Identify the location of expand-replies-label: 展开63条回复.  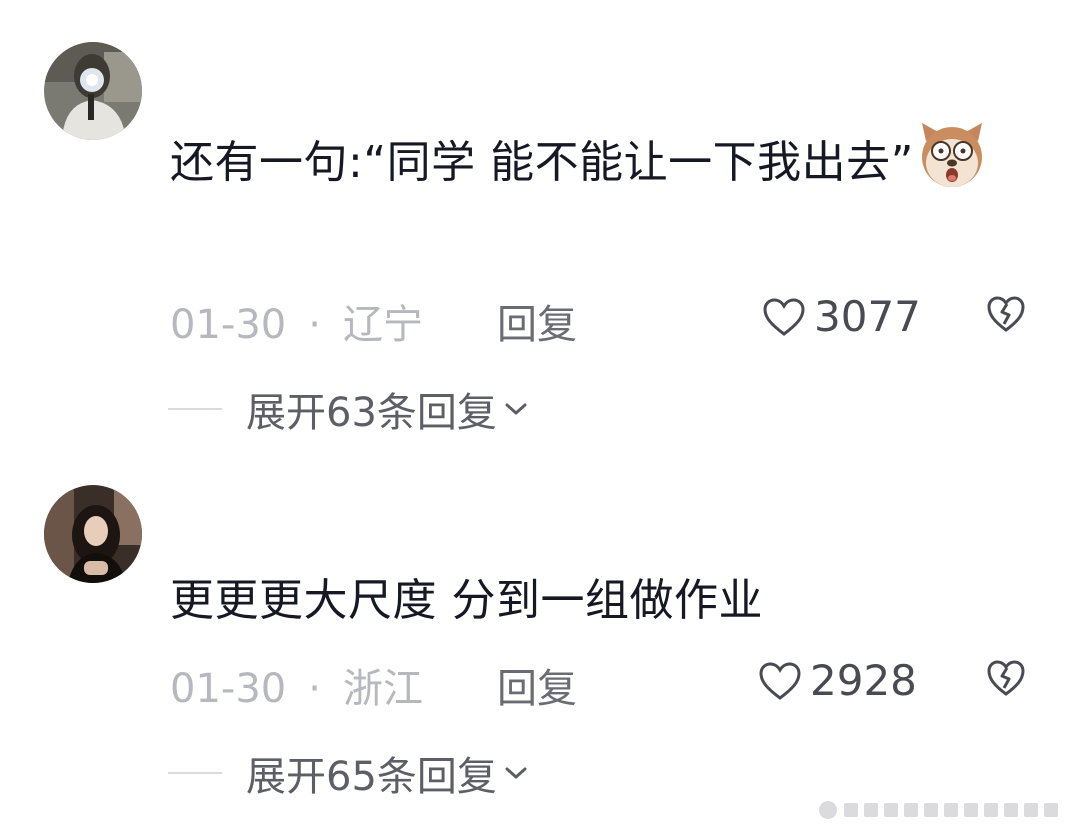
(371, 413).